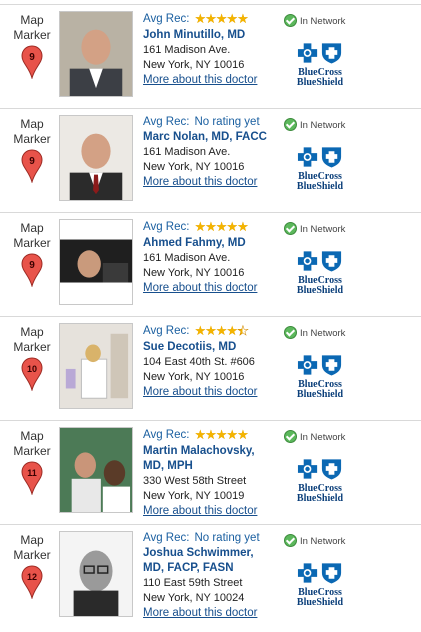  I want to click on no-rating-text: No rating yet, so click(227, 538).